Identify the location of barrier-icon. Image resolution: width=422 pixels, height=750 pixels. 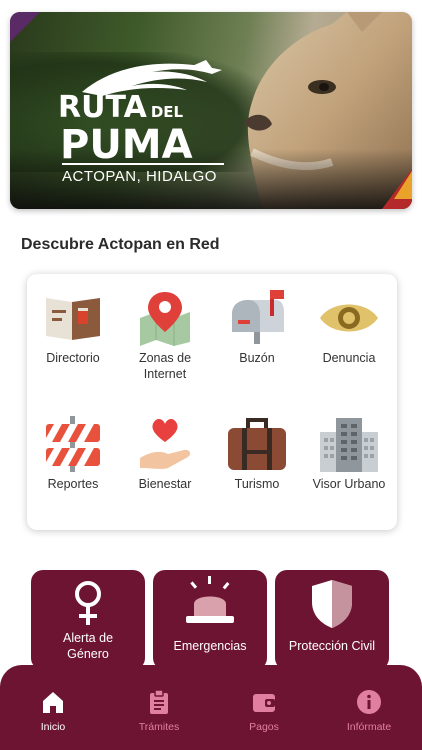
(73, 444).